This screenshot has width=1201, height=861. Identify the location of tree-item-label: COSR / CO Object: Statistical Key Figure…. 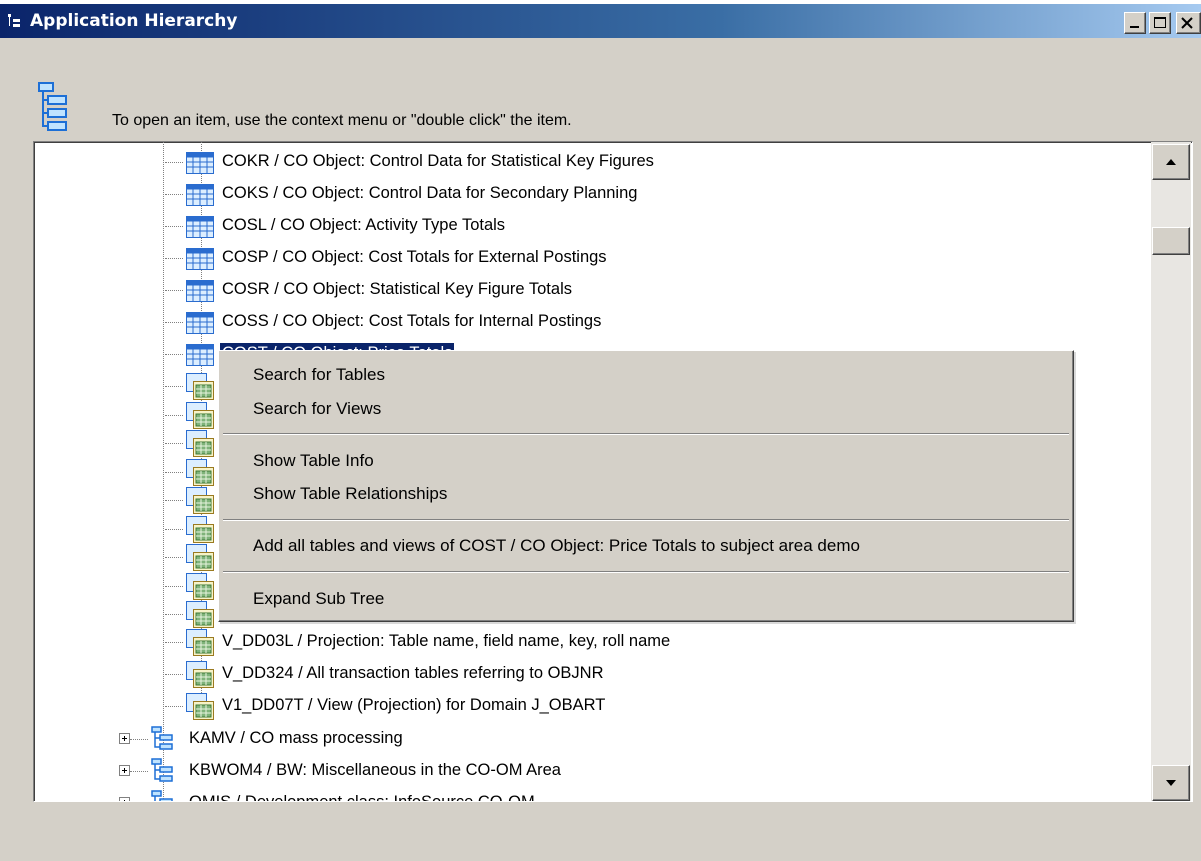
(397, 289).